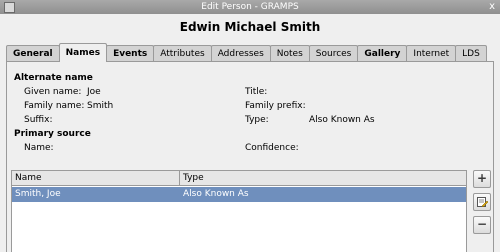 The width and height of the screenshot is (500, 252). What do you see at coordinates (289, 53) in the screenshot?
I see `tab-notes: Notes` at bounding box center [289, 53].